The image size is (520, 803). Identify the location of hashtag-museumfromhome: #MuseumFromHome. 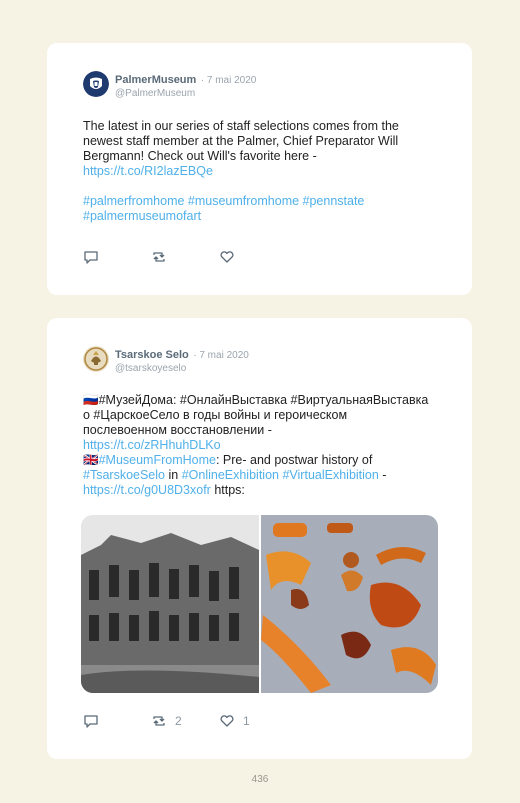
(157, 460).